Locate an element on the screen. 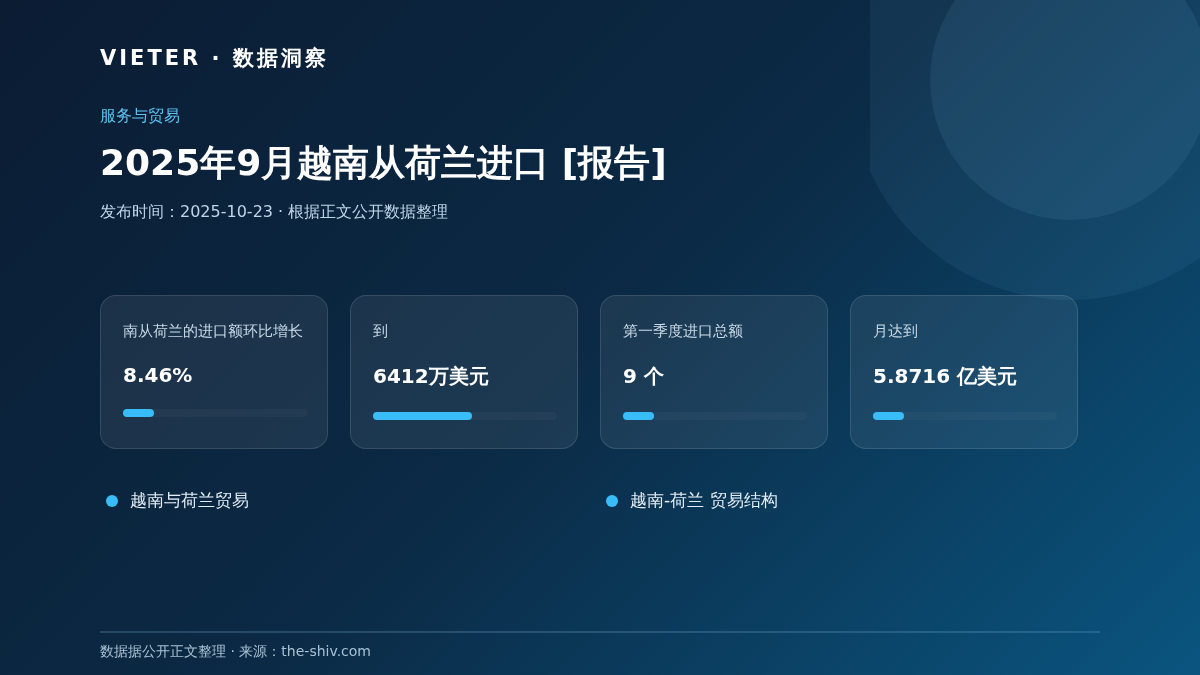  stat-label: 第一季度进口总额 is located at coordinates (683, 331).